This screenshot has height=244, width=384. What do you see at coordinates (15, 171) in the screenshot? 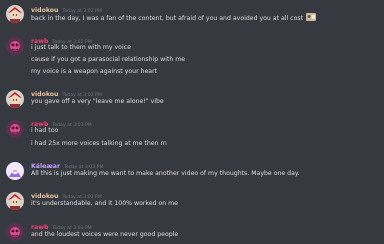
I see `kaleaar-avatar-icon` at bounding box center [15, 171].